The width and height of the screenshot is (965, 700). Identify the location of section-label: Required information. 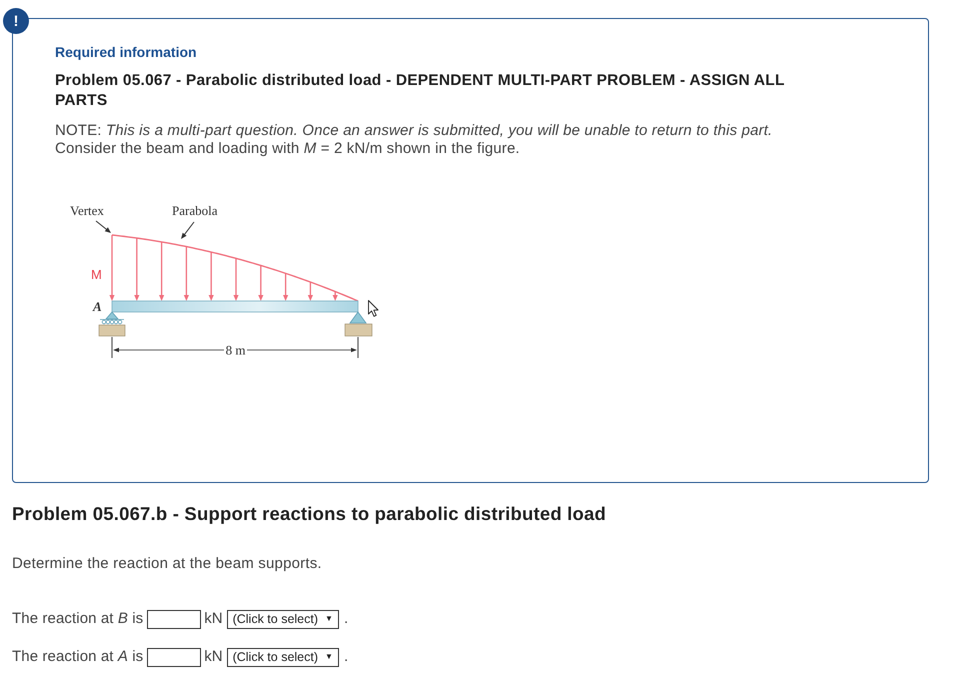
(126, 52).